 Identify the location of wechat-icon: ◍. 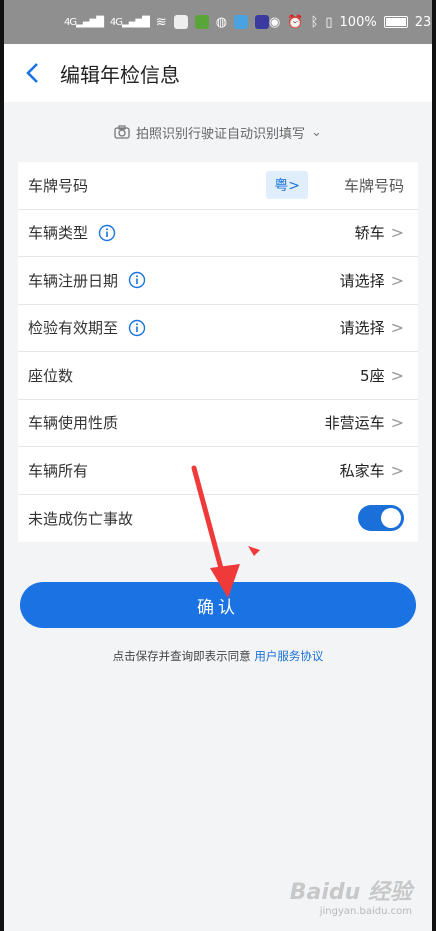
(221, 22).